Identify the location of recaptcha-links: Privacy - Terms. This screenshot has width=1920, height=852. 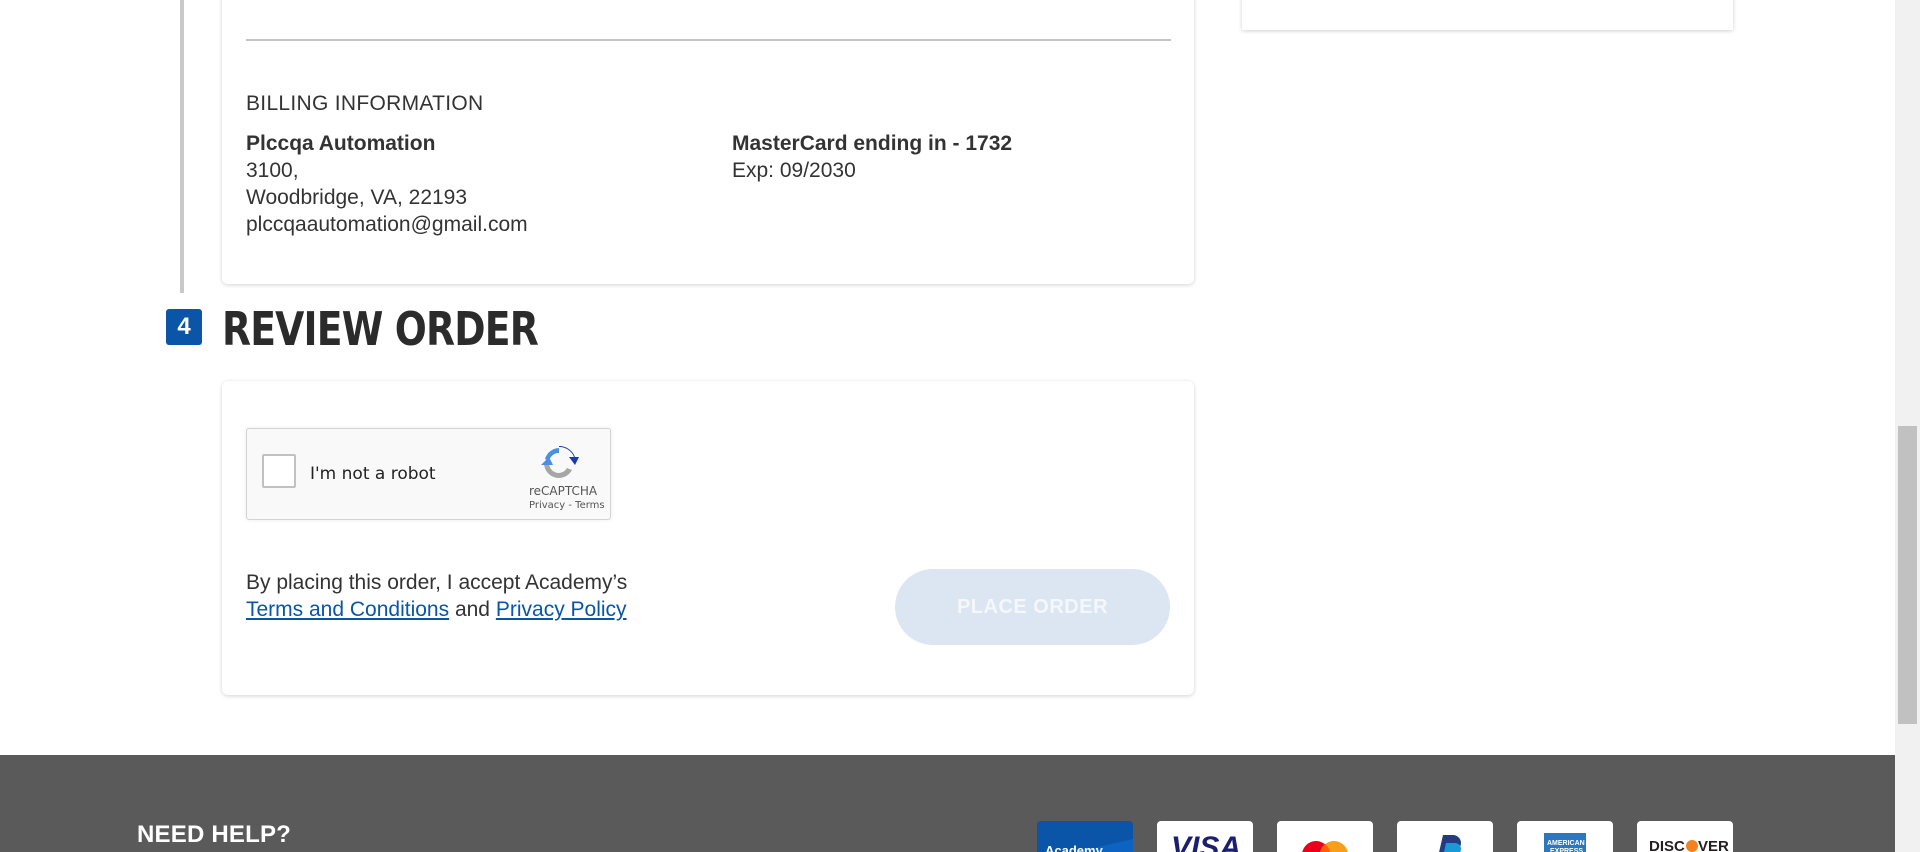
(567, 505).